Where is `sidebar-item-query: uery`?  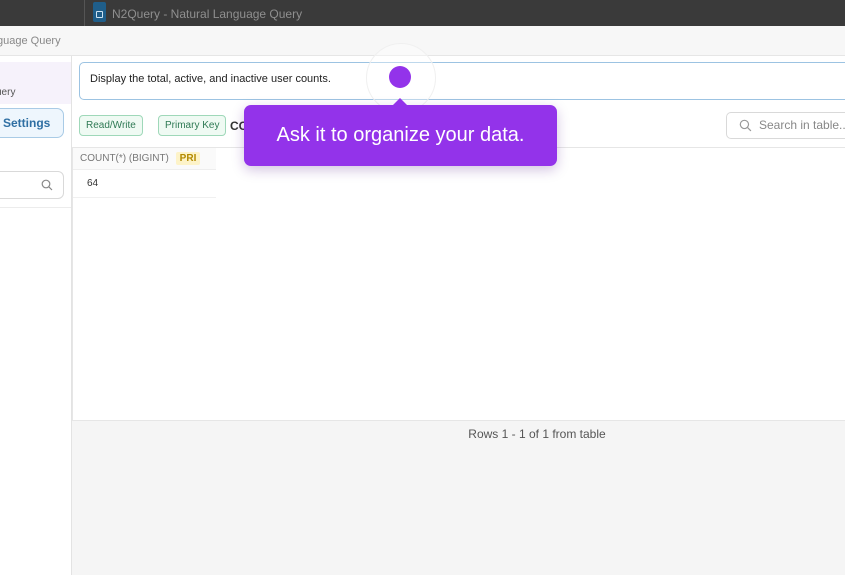 sidebar-item-query: uery is located at coordinates (35, 83).